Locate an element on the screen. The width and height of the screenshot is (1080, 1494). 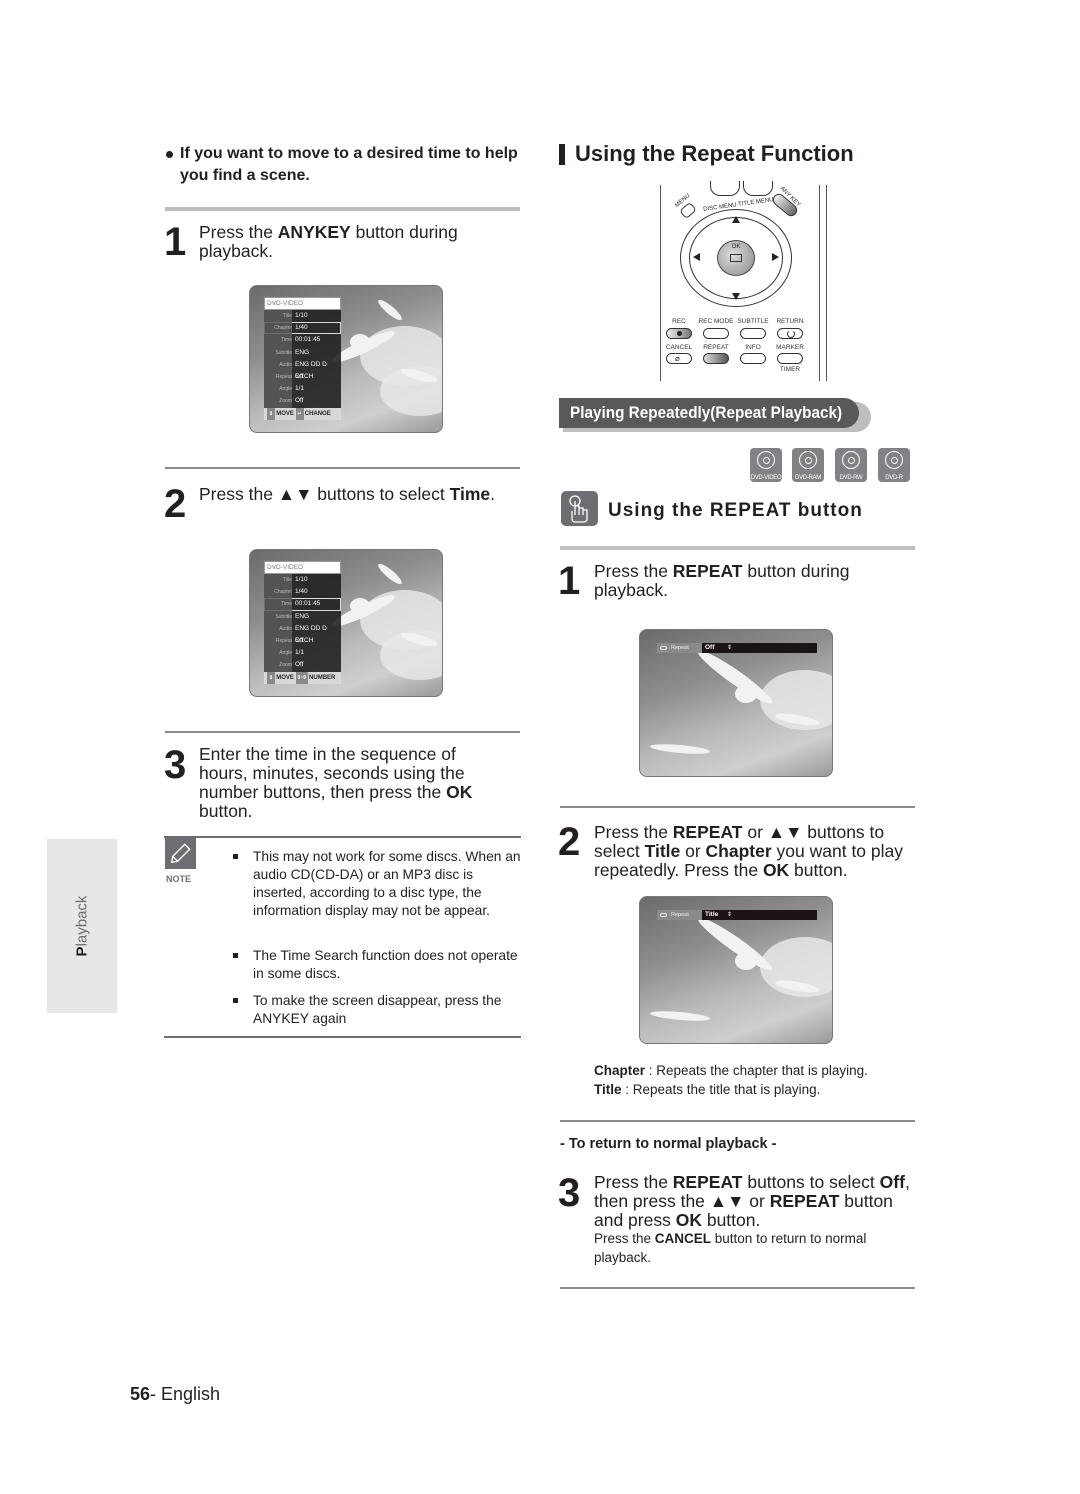
osd-row-zoom: Zoom Off is located at coordinates (302, 401).